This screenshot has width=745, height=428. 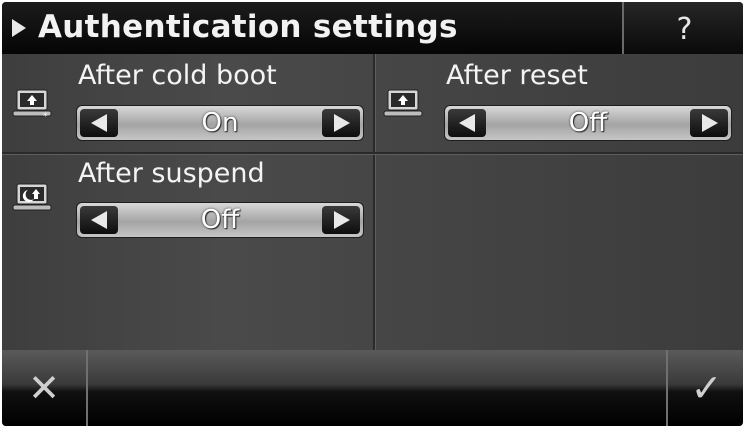 I want to click on play-arrow-icon, so click(x=19, y=28).